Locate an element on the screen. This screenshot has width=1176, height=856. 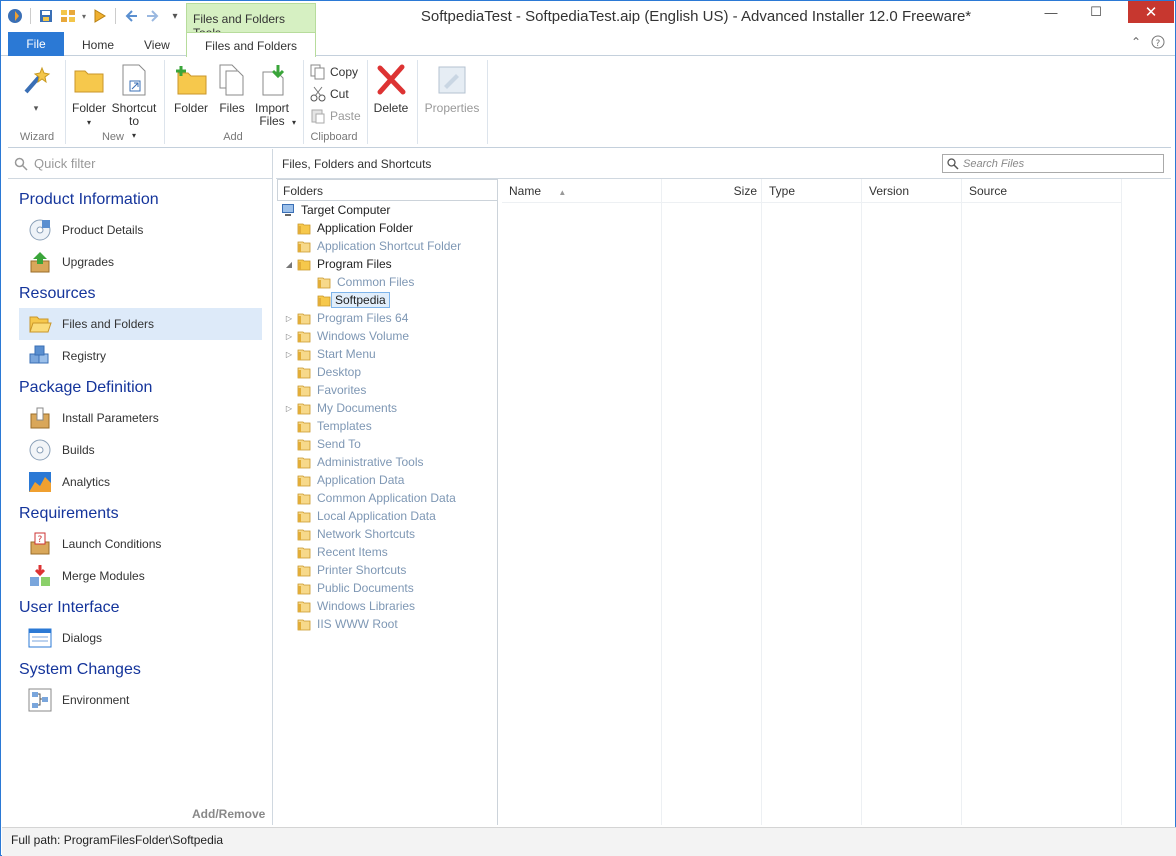
add-files-button: Files is located at coordinates (232, 88).